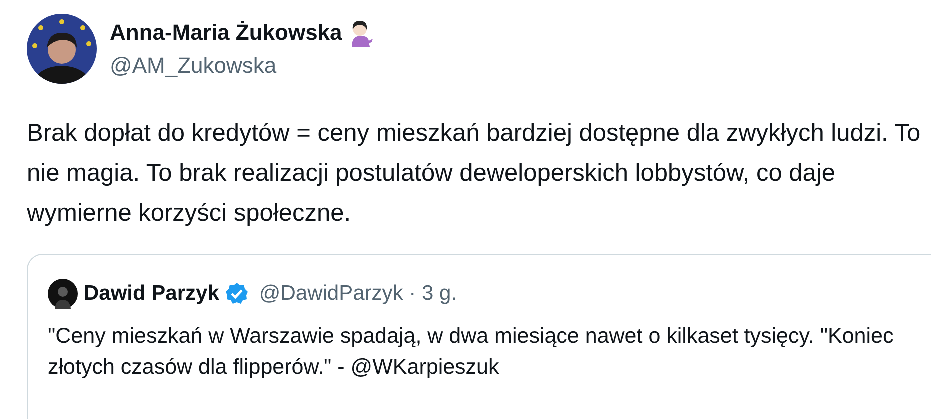 The width and height of the screenshot is (931, 419). What do you see at coordinates (152, 294) in the screenshot?
I see `quoted-author-name: Dawid Parzyk` at bounding box center [152, 294].